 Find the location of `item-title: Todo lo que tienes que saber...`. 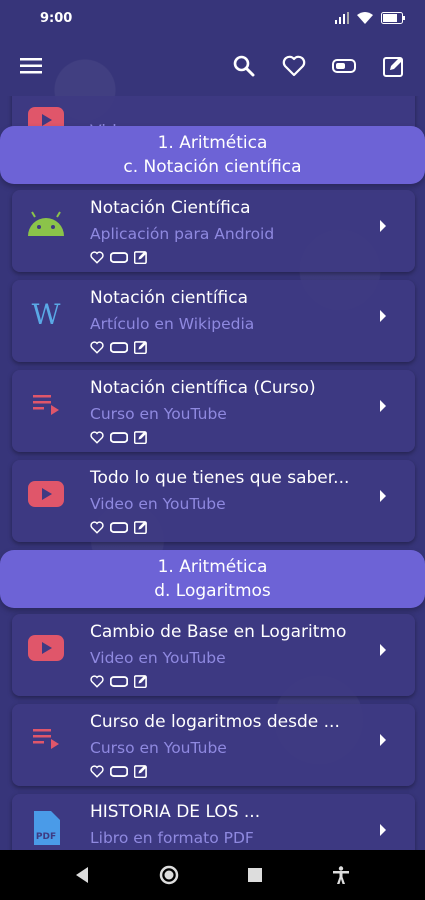

item-title: Todo lo que tienes que saber... is located at coordinates (220, 478).